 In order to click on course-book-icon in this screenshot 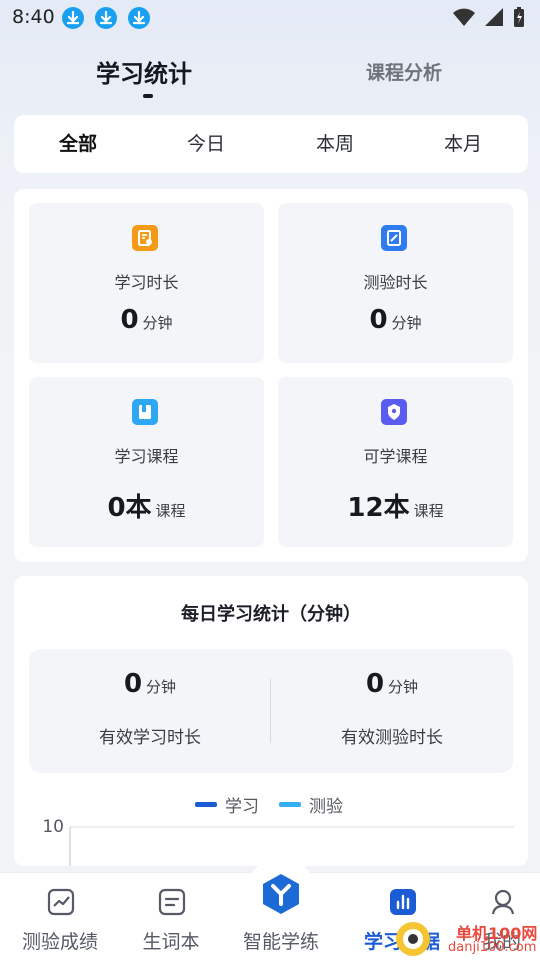, I will do `click(145, 412)`.